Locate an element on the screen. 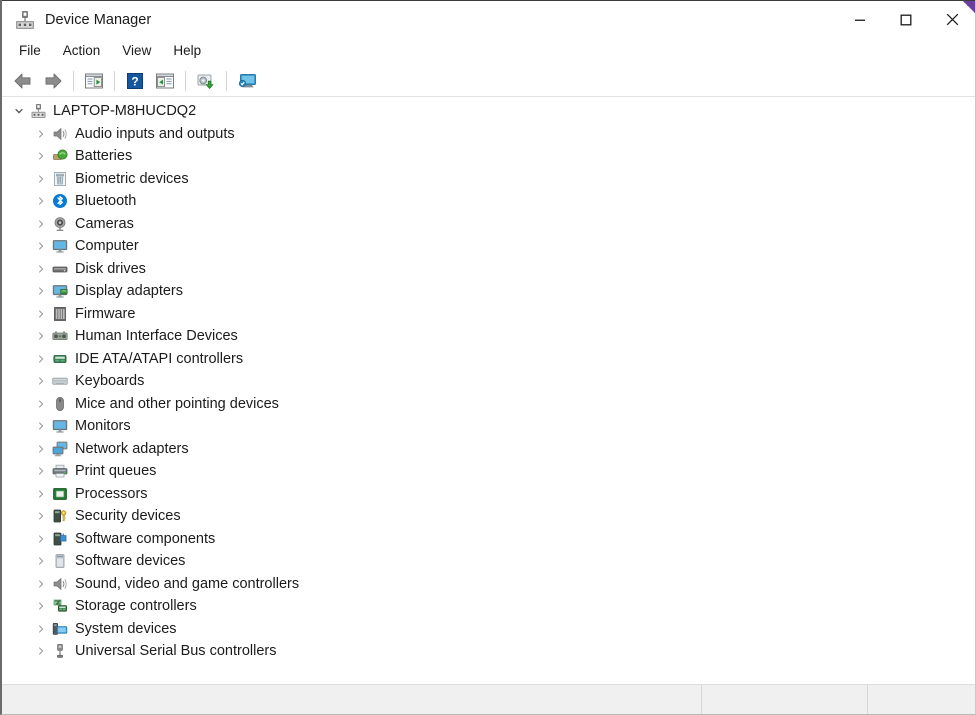 The height and width of the screenshot is (715, 976). minimize-icon is located at coordinates (860, 20).